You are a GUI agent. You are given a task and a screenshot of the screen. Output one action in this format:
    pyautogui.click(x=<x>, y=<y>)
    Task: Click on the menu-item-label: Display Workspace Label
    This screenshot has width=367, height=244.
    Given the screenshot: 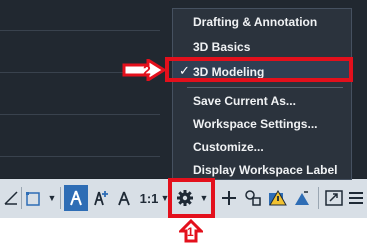 What is the action you would take?
    pyautogui.click(x=265, y=169)
    